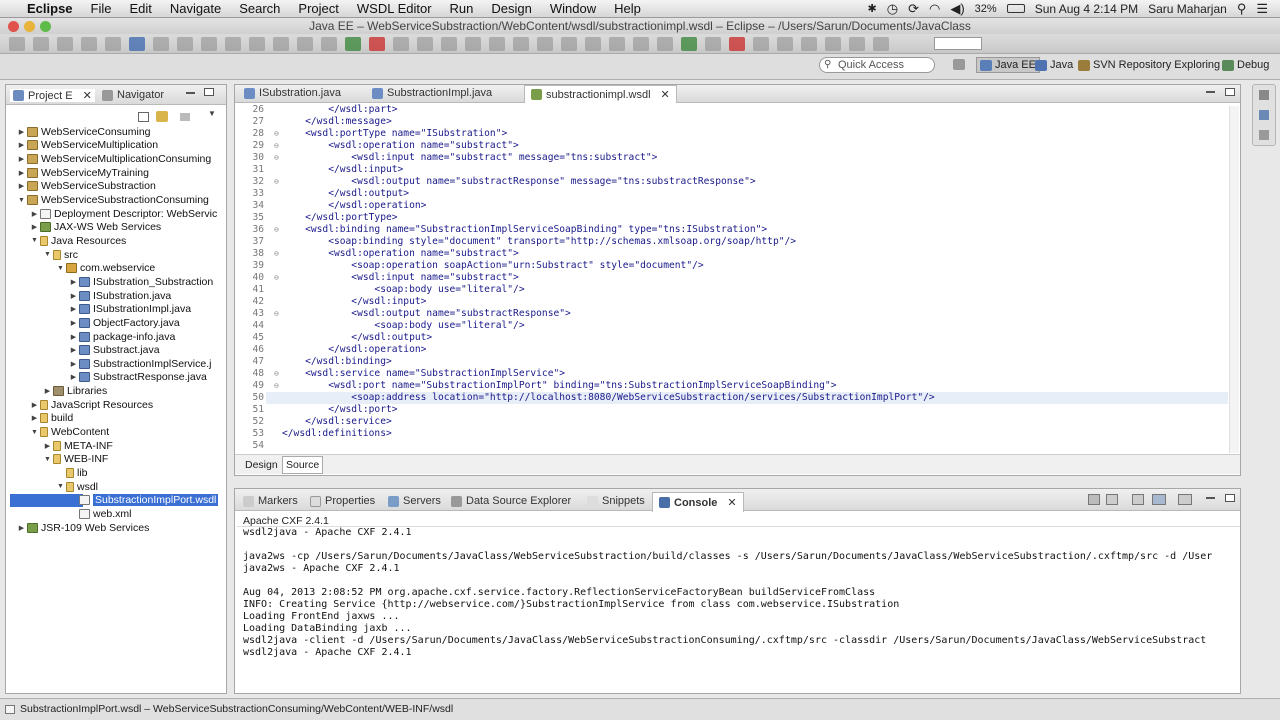 This screenshot has width=1280, height=720. I want to click on notification-icon: ☰, so click(1262, 9).